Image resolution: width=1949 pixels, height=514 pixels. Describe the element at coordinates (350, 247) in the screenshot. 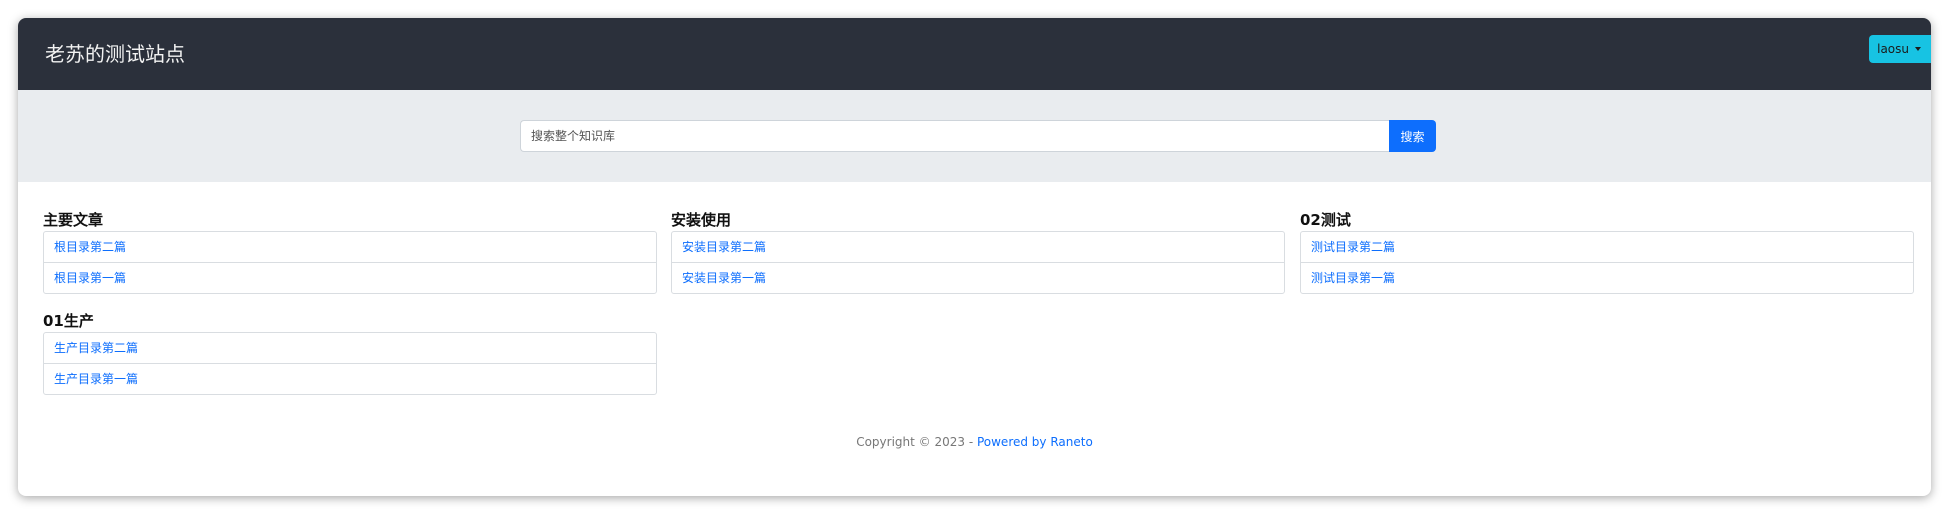

I see `list-item: 根目录第二篇` at that location.